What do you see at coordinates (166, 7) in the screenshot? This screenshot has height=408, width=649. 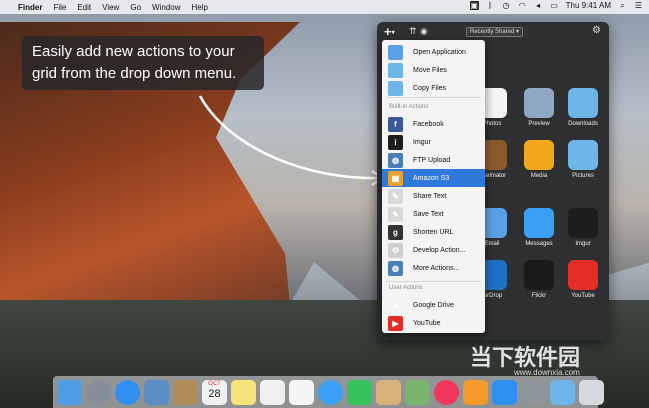 I see `menu-window: Window` at bounding box center [166, 7].